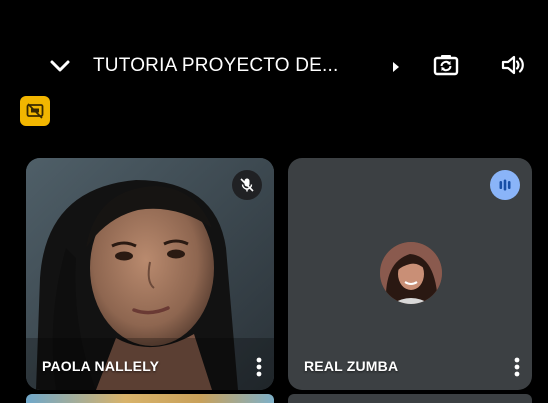  I want to click on participant-name: REAL ZUMBA, so click(351, 366).